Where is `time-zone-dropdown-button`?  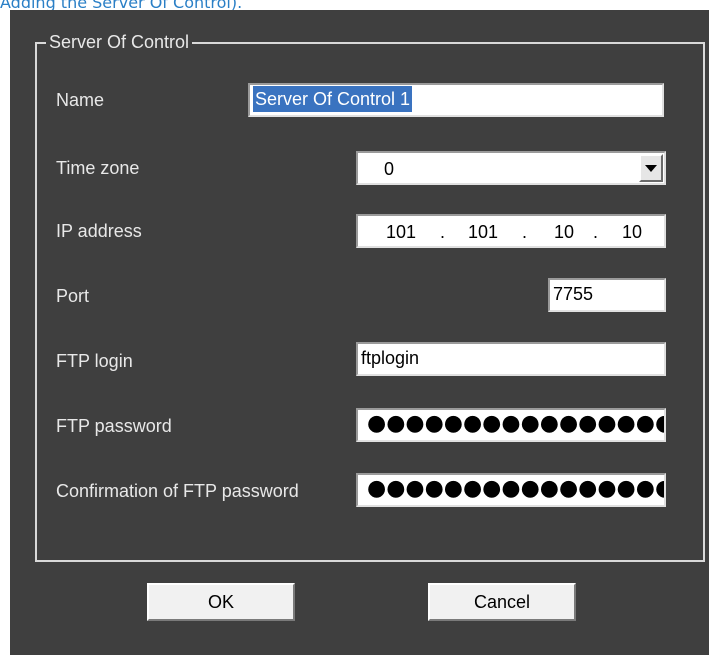 time-zone-dropdown-button is located at coordinates (651, 168).